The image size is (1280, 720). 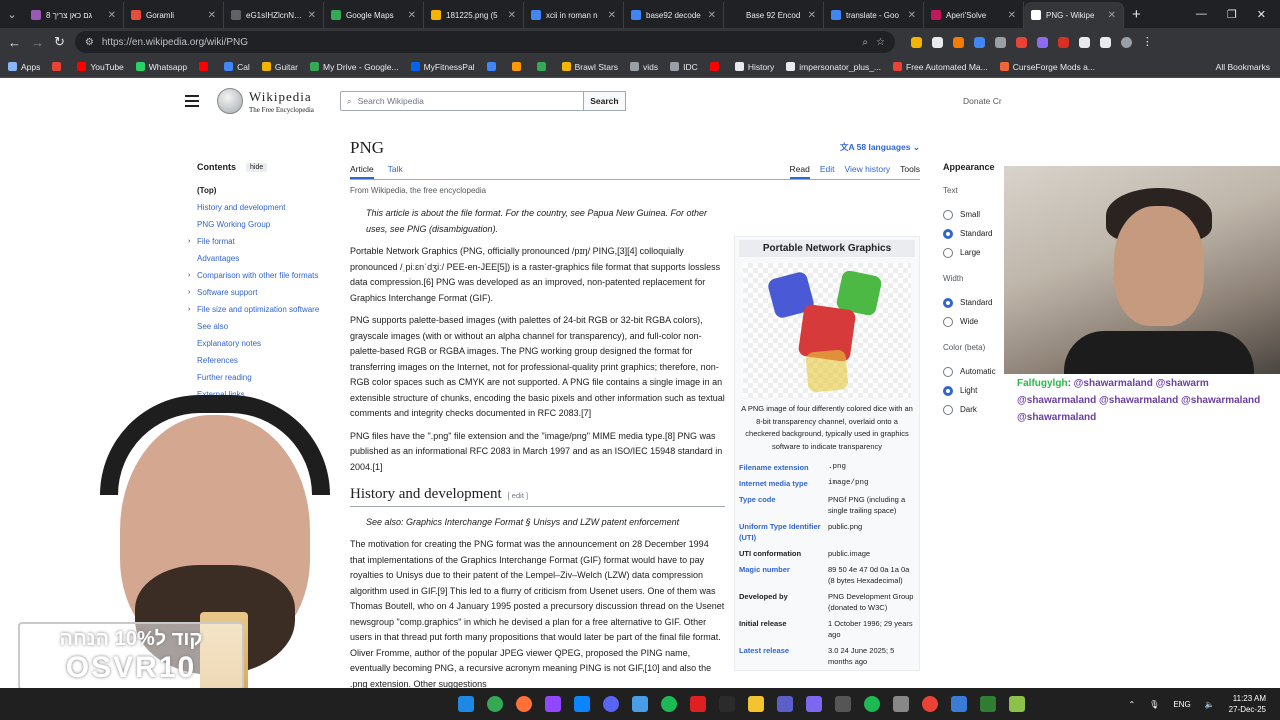 I want to click on width-option: Standard, so click(x=975, y=302).